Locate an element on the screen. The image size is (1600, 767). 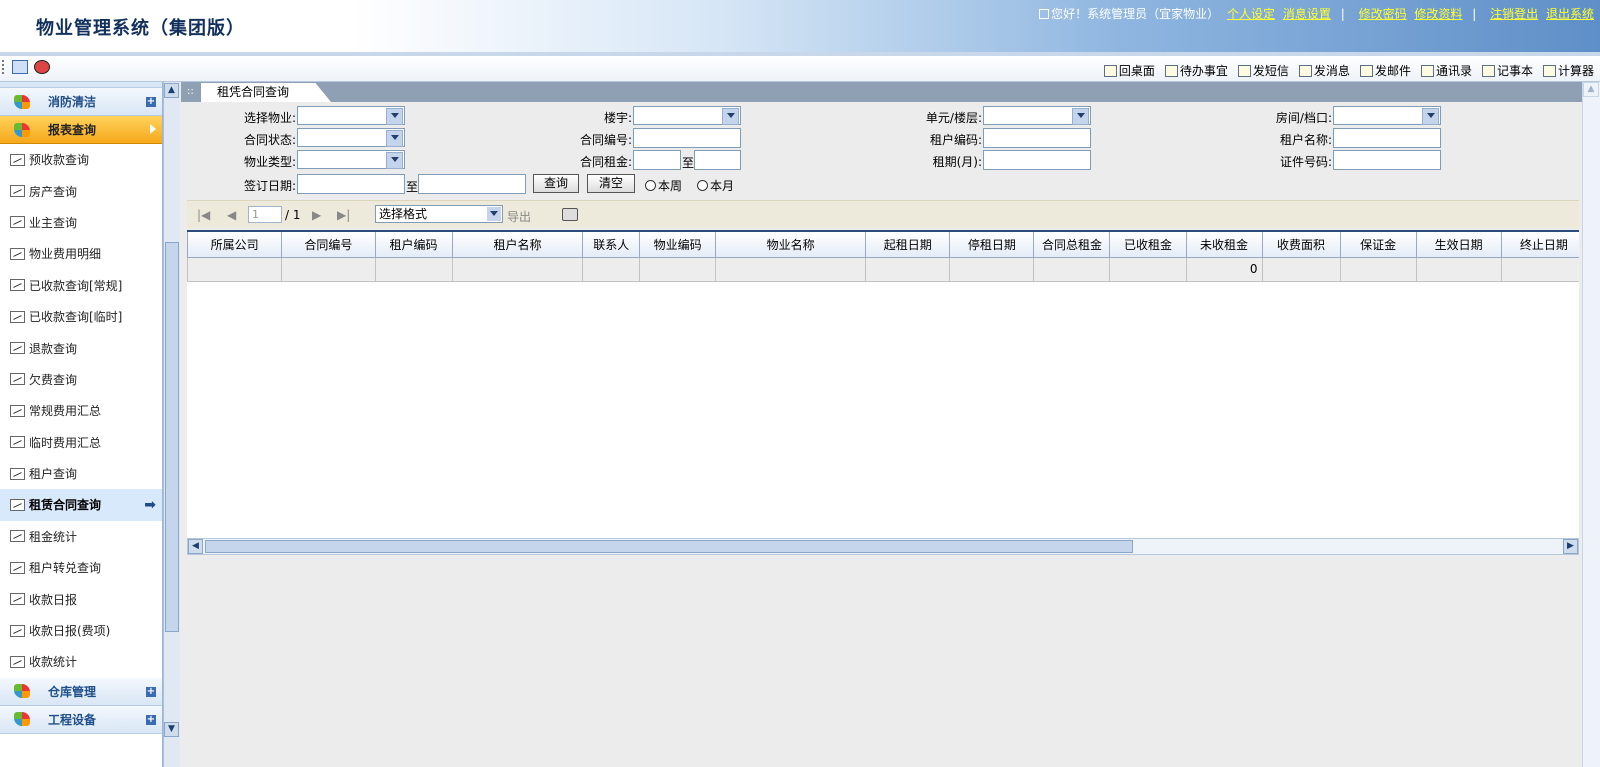
calculator-button: 计算器 is located at coordinates (1568, 70).